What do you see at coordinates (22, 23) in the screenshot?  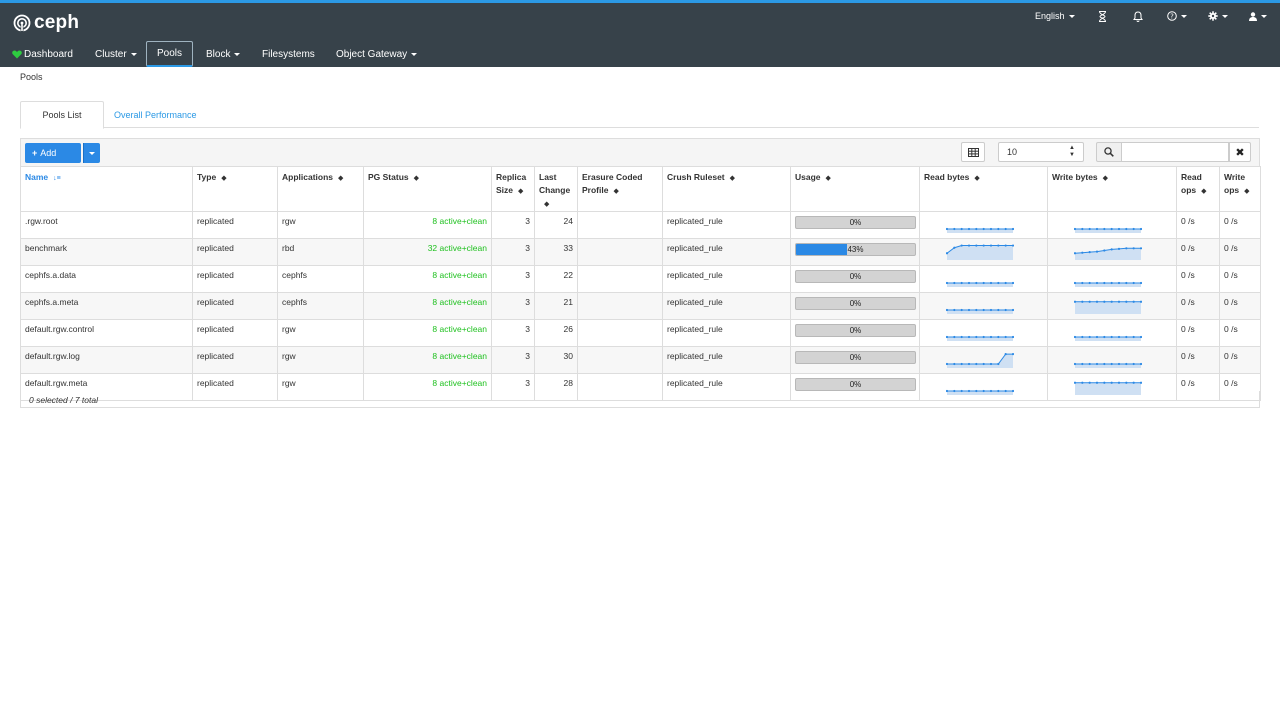 I see `ceph-logo-icon` at bounding box center [22, 23].